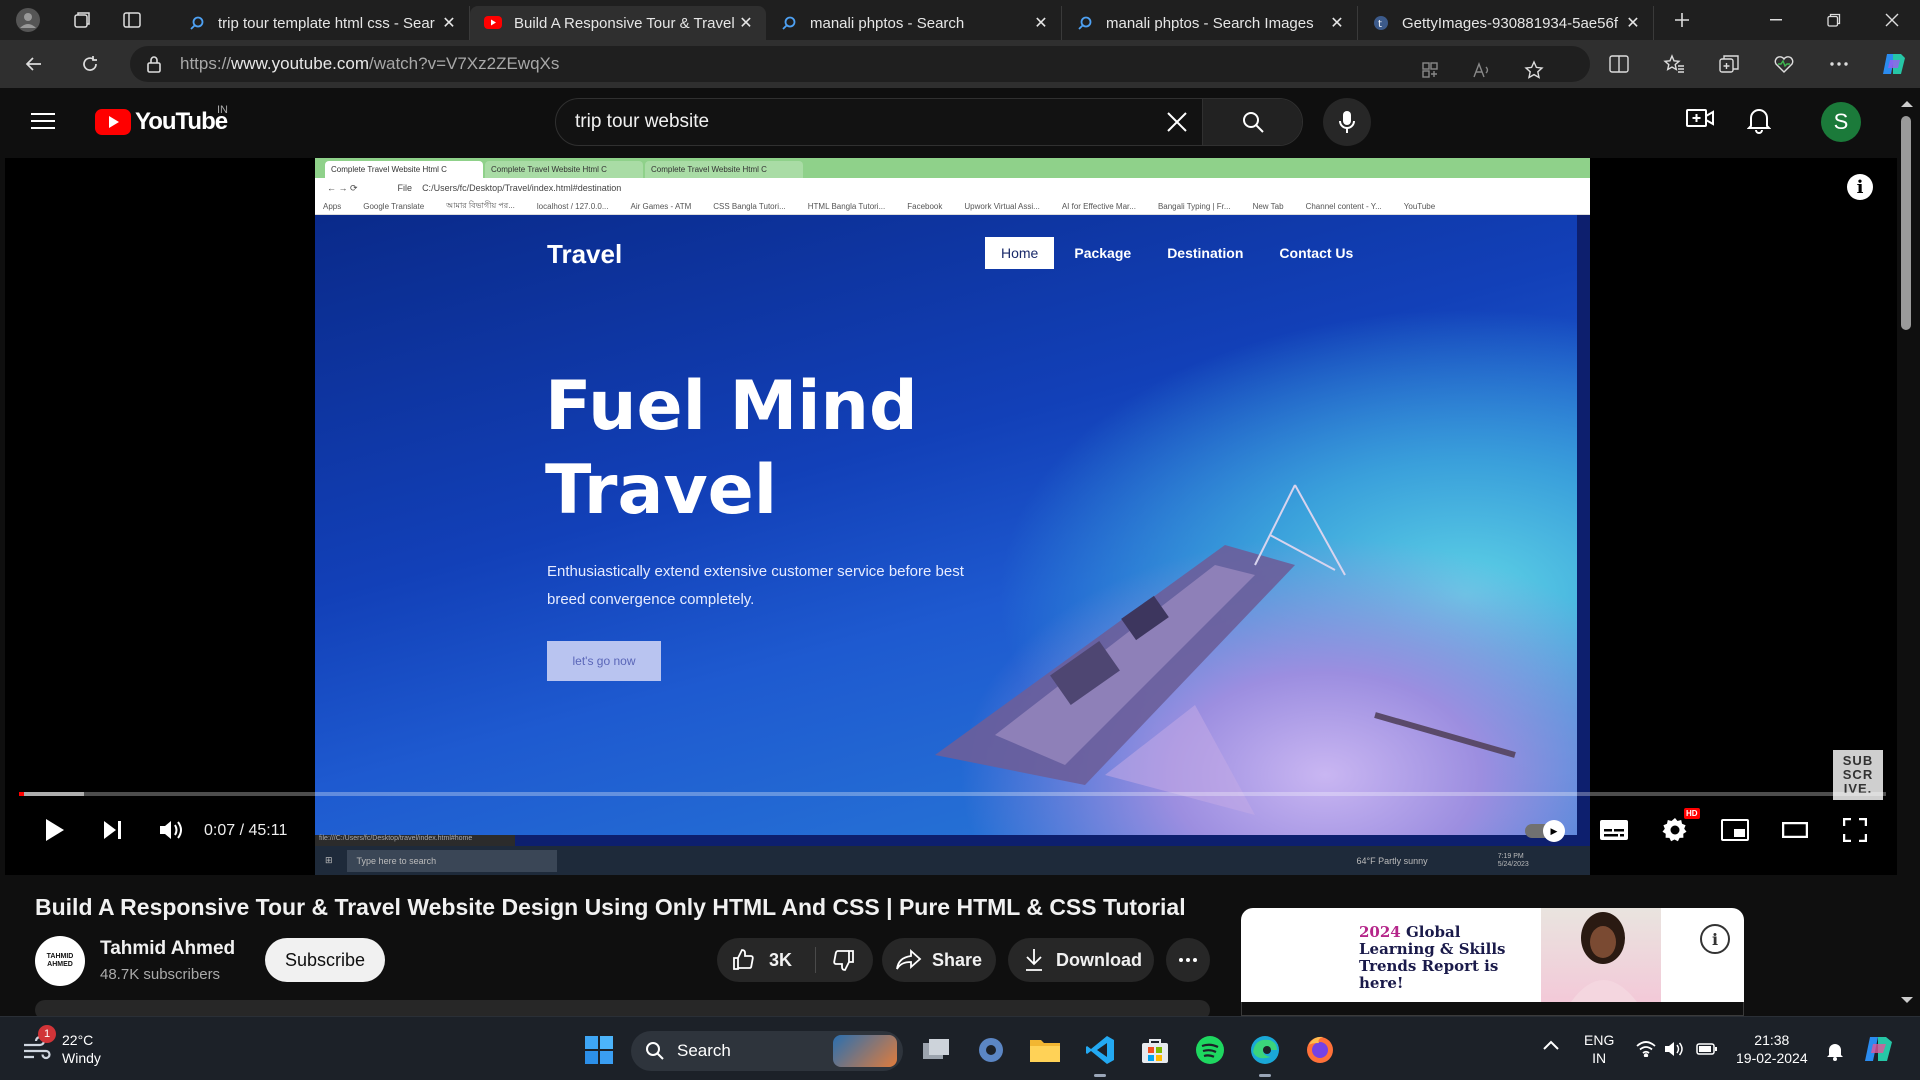 The image size is (1920, 1080). What do you see at coordinates (28, 20) in the screenshot?
I see `profile-icon` at bounding box center [28, 20].